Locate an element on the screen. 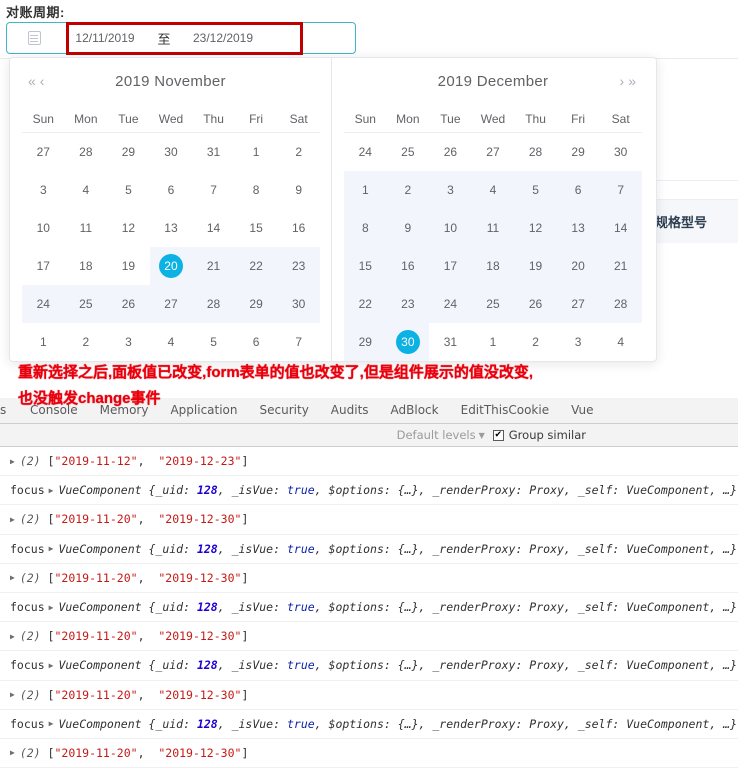 The height and width of the screenshot is (768, 738). calendar-day-cell: 20 is located at coordinates (171, 266).